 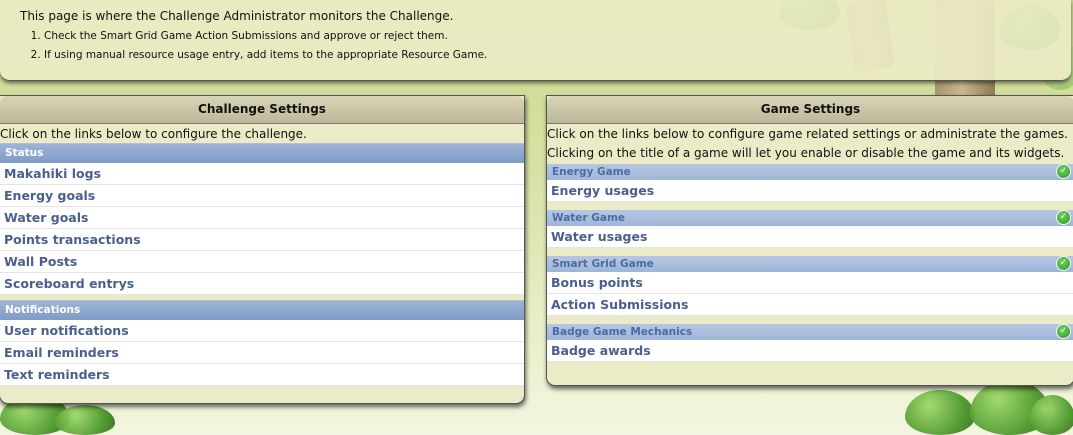 I want to click on game-title-smart-grid: Smart Grid Game, so click(x=603, y=264).